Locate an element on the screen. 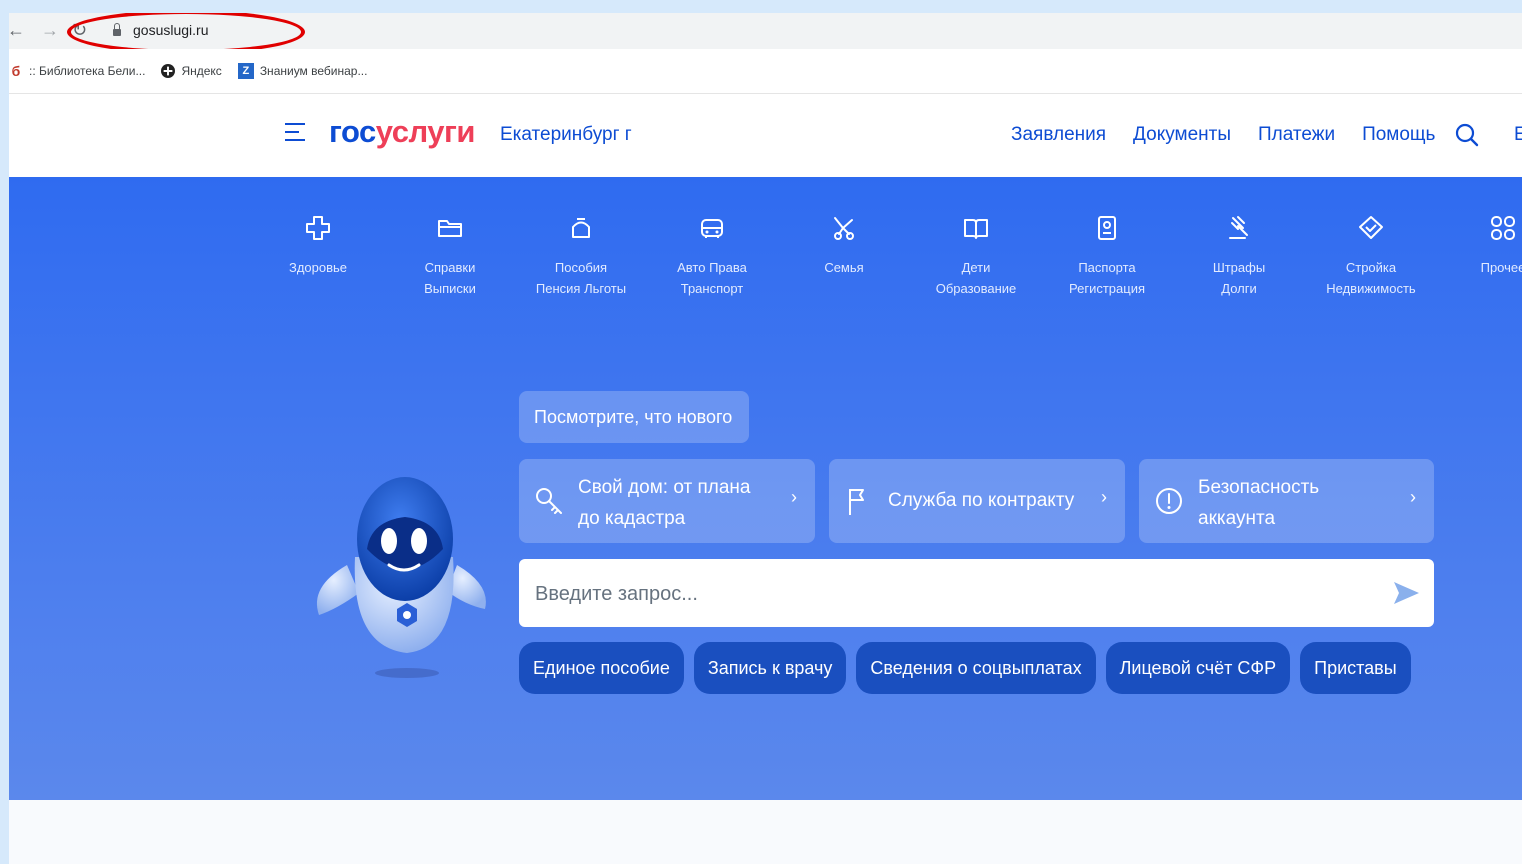 The height and width of the screenshot is (864, 1522). search-box is located at coordinates (976, 594).